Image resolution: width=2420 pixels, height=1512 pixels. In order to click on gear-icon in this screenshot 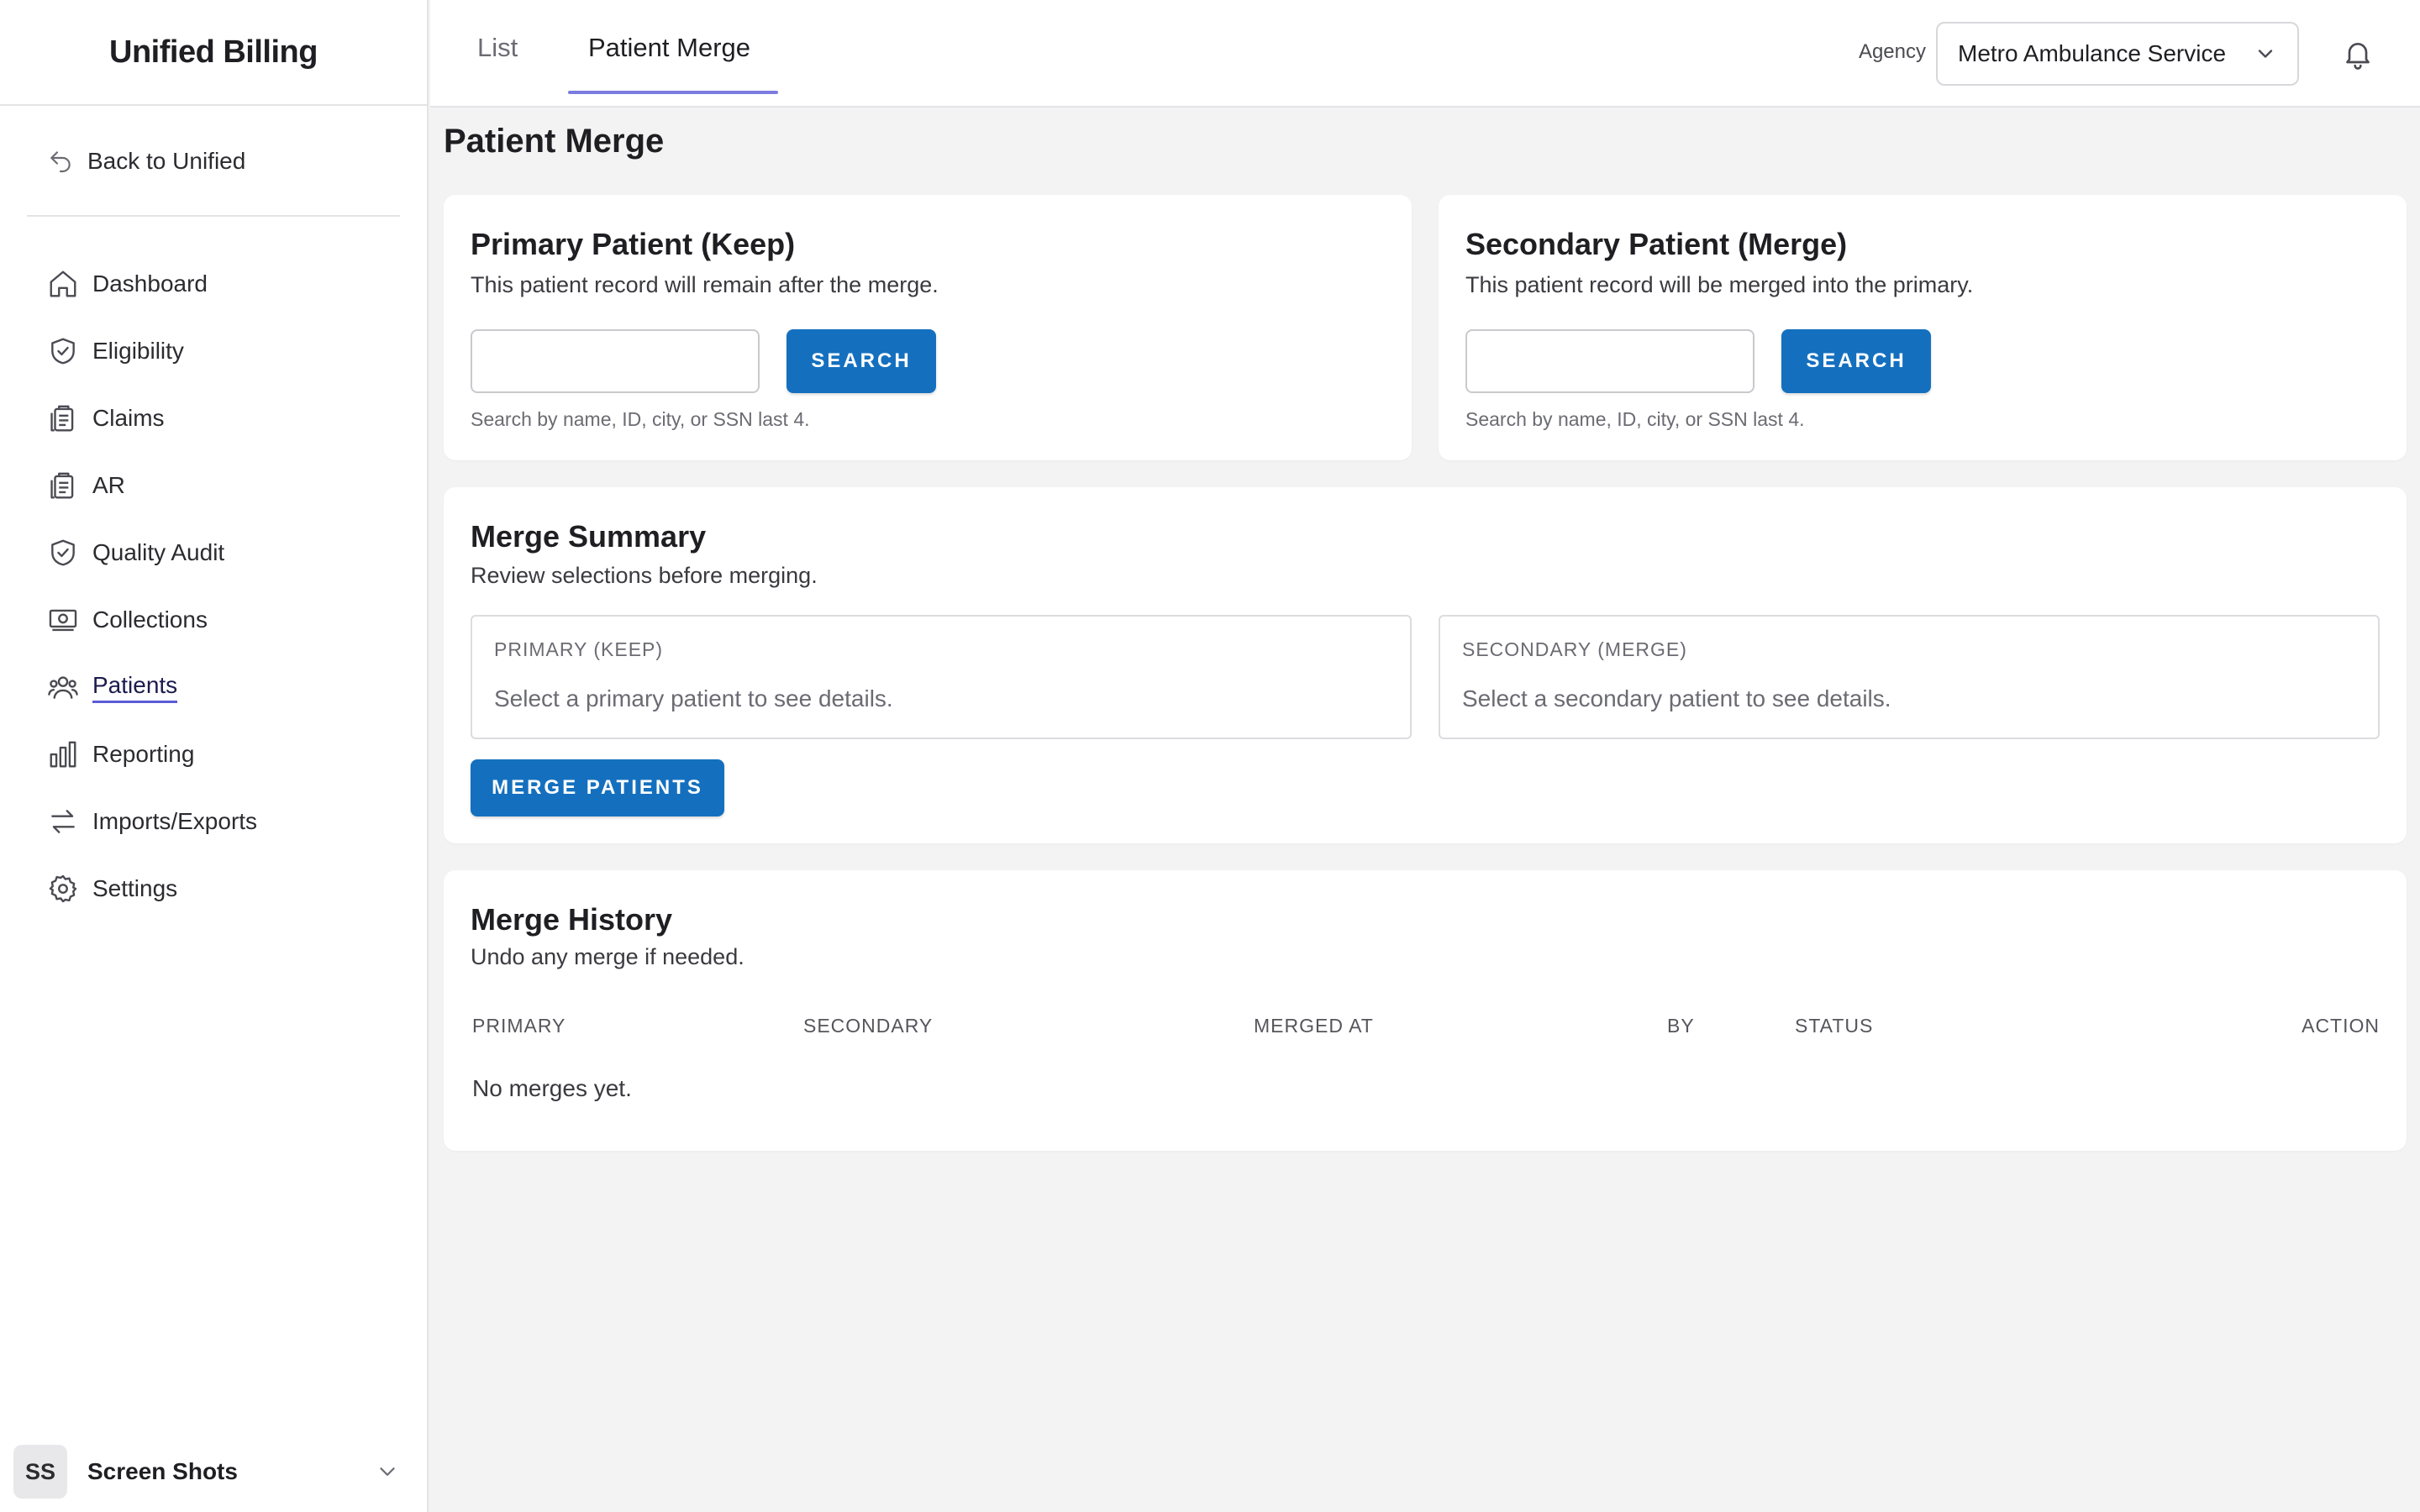, I will do `click(63, 888)`.